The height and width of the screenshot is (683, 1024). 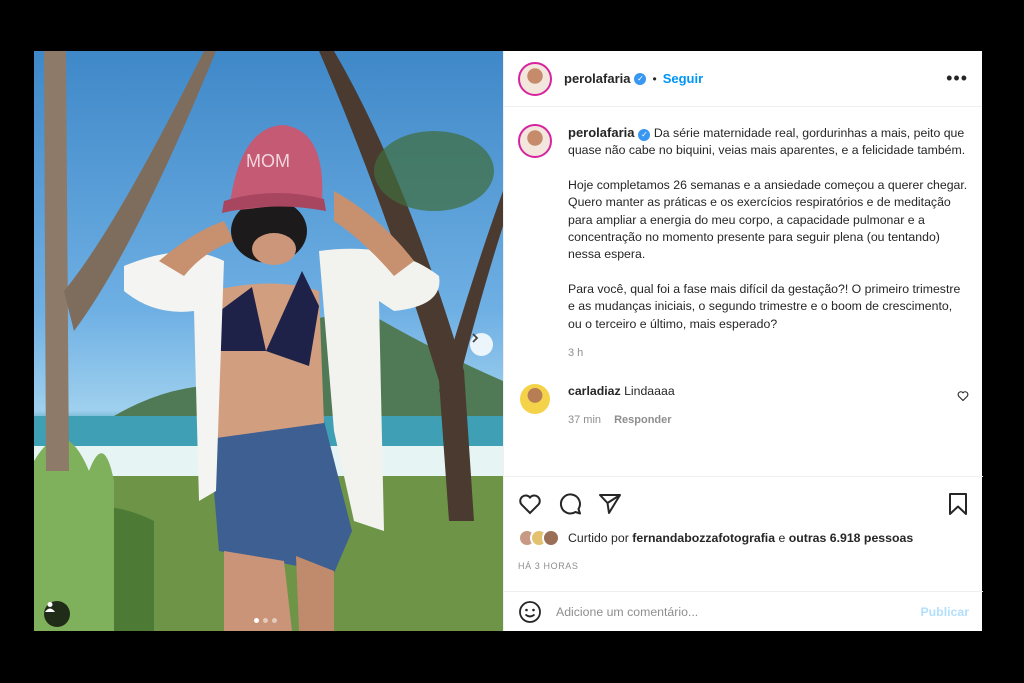 I want to click on action-bar, so click(x=743, y=503).